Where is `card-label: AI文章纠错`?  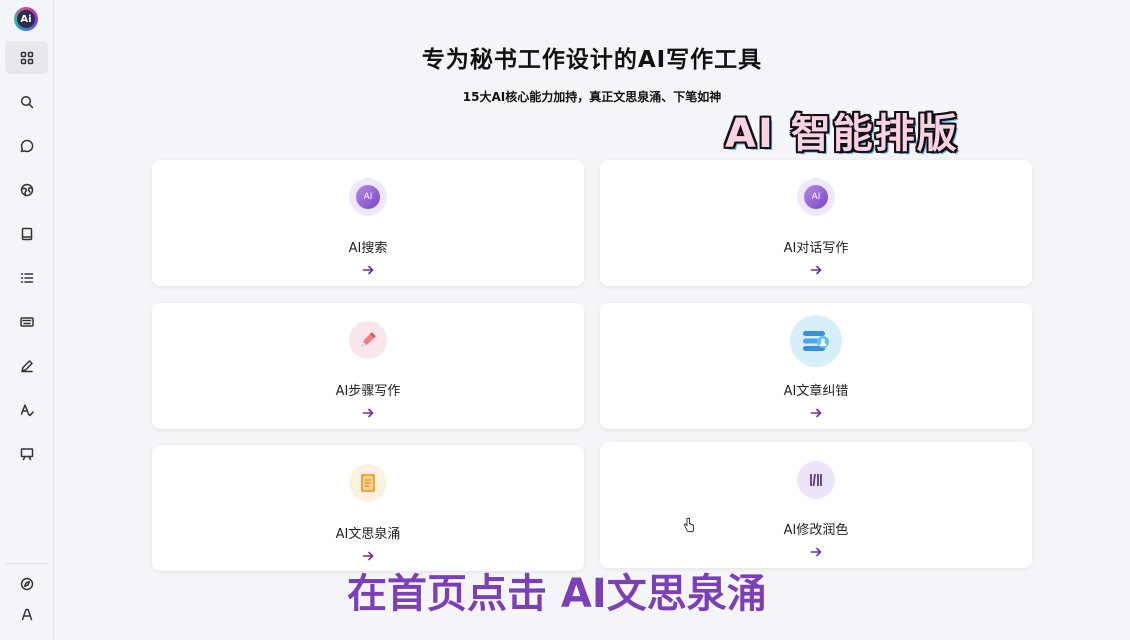 card-label: AI文章纠错 is located at coordinates (816, 391).